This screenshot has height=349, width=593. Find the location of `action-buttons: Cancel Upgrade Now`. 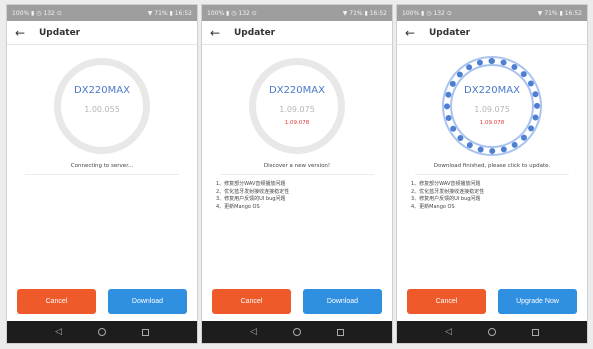

action-buttons: Cancel Upgrade Now is located at coordinates (492, 301).